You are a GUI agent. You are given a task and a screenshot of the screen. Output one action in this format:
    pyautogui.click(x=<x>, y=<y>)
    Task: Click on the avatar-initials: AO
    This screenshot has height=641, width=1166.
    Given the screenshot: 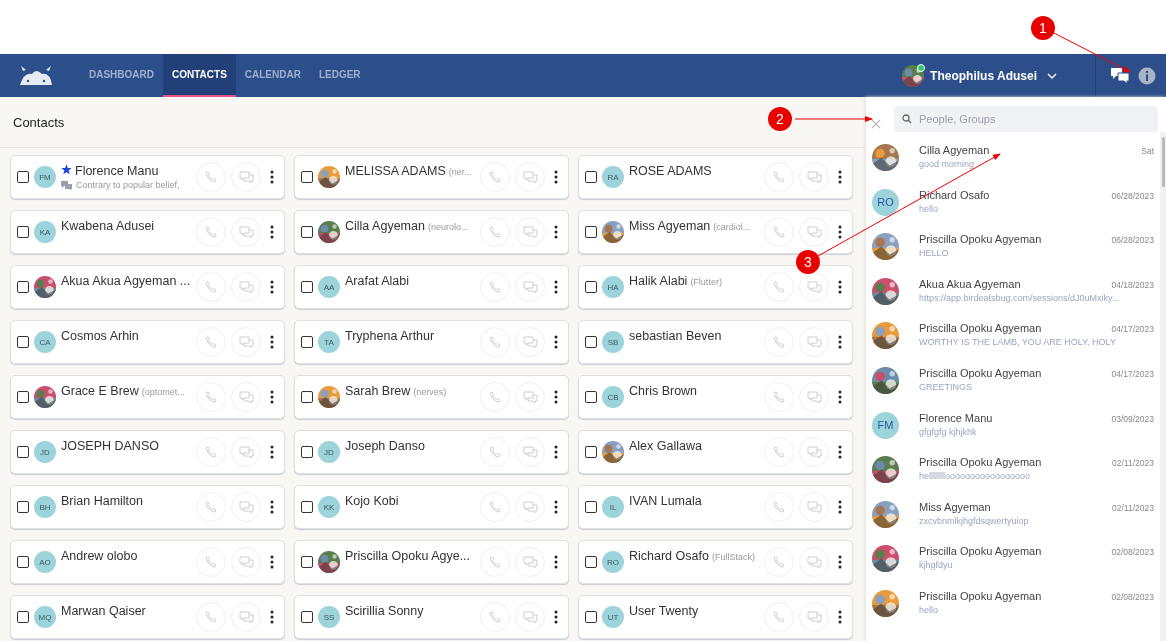 What is the action you would take?
    pyautogui.click(x=45, y=562)
    